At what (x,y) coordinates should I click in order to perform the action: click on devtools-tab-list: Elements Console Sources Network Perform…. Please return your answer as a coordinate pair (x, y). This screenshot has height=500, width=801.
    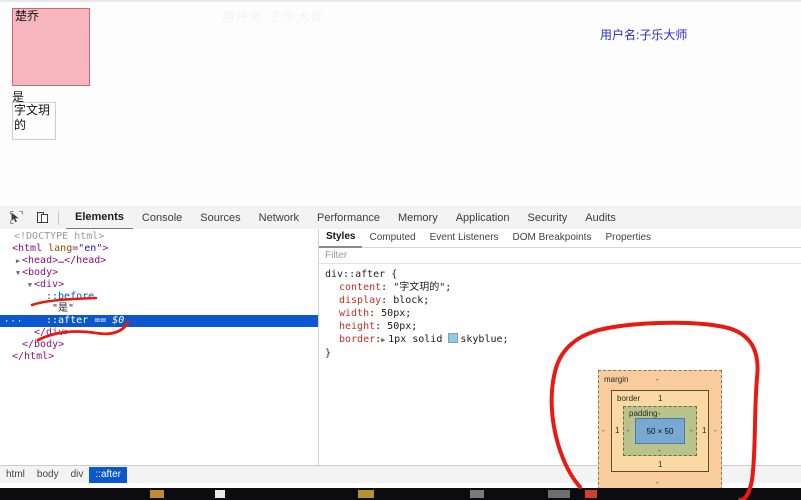
    Looking at the image, I should click on (345, 218).